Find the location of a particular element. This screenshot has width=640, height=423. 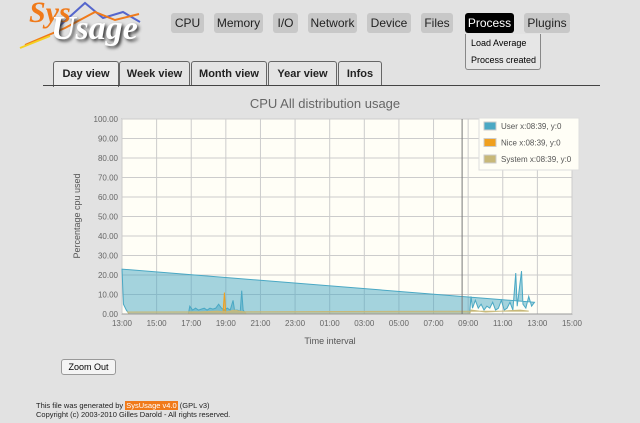

legend-label-user: User x:08:39, y:0 is located at coordinates (531, 126).